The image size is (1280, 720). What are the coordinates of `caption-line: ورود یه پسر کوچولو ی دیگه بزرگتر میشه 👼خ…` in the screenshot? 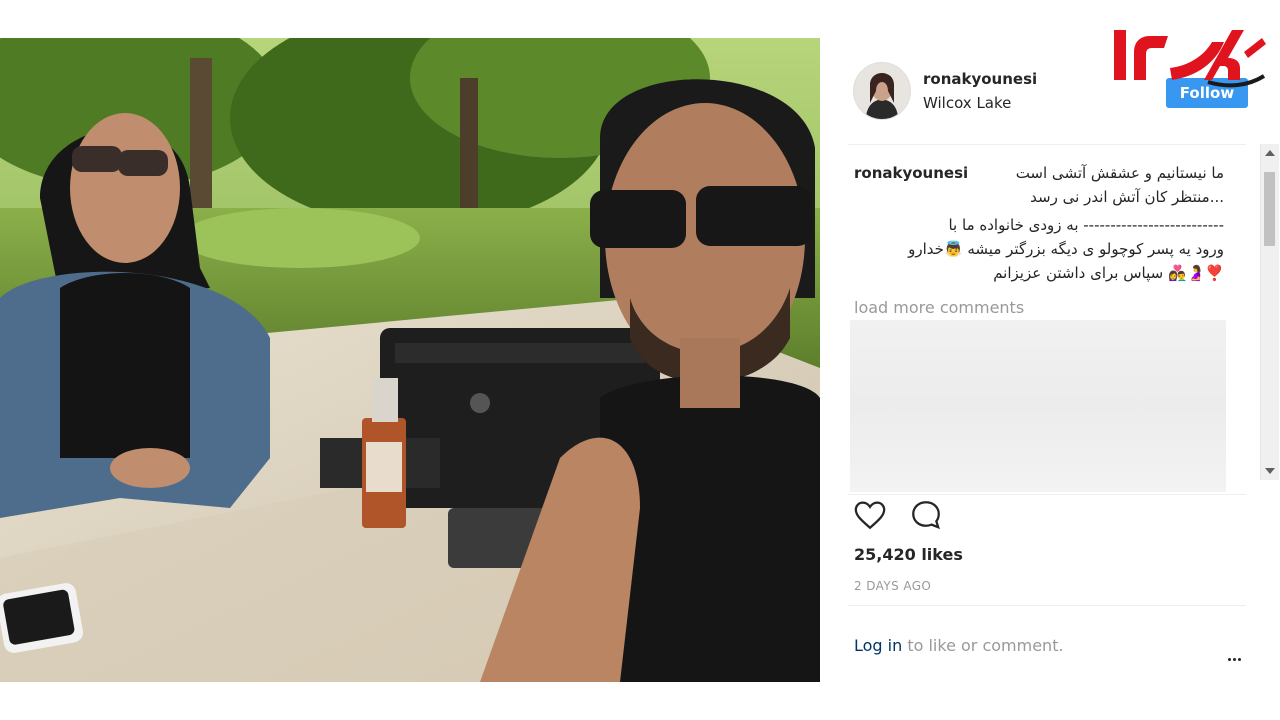 It's located at (1066, 249).